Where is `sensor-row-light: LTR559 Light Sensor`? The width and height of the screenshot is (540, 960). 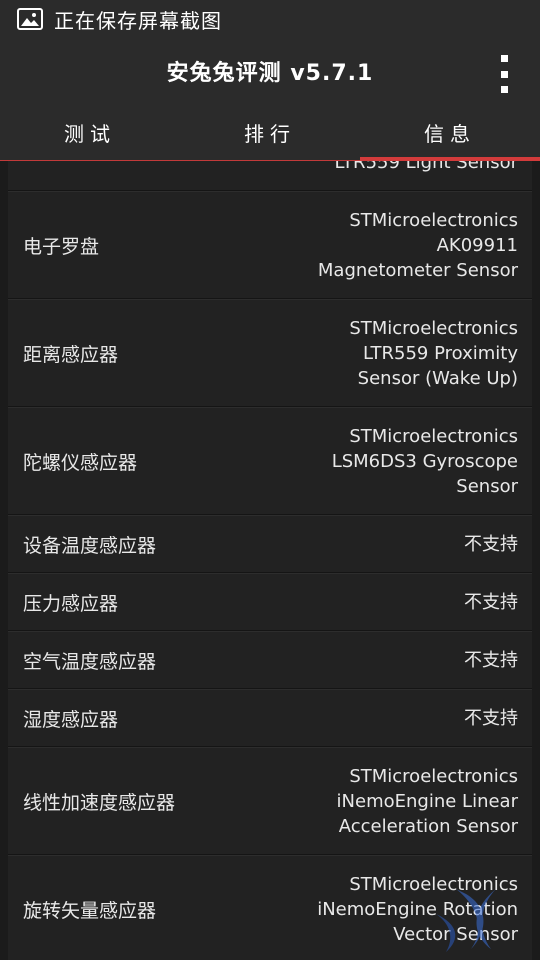
sensor-row-light: LTR559 Light Sensor is located at coordinates (270, 176).